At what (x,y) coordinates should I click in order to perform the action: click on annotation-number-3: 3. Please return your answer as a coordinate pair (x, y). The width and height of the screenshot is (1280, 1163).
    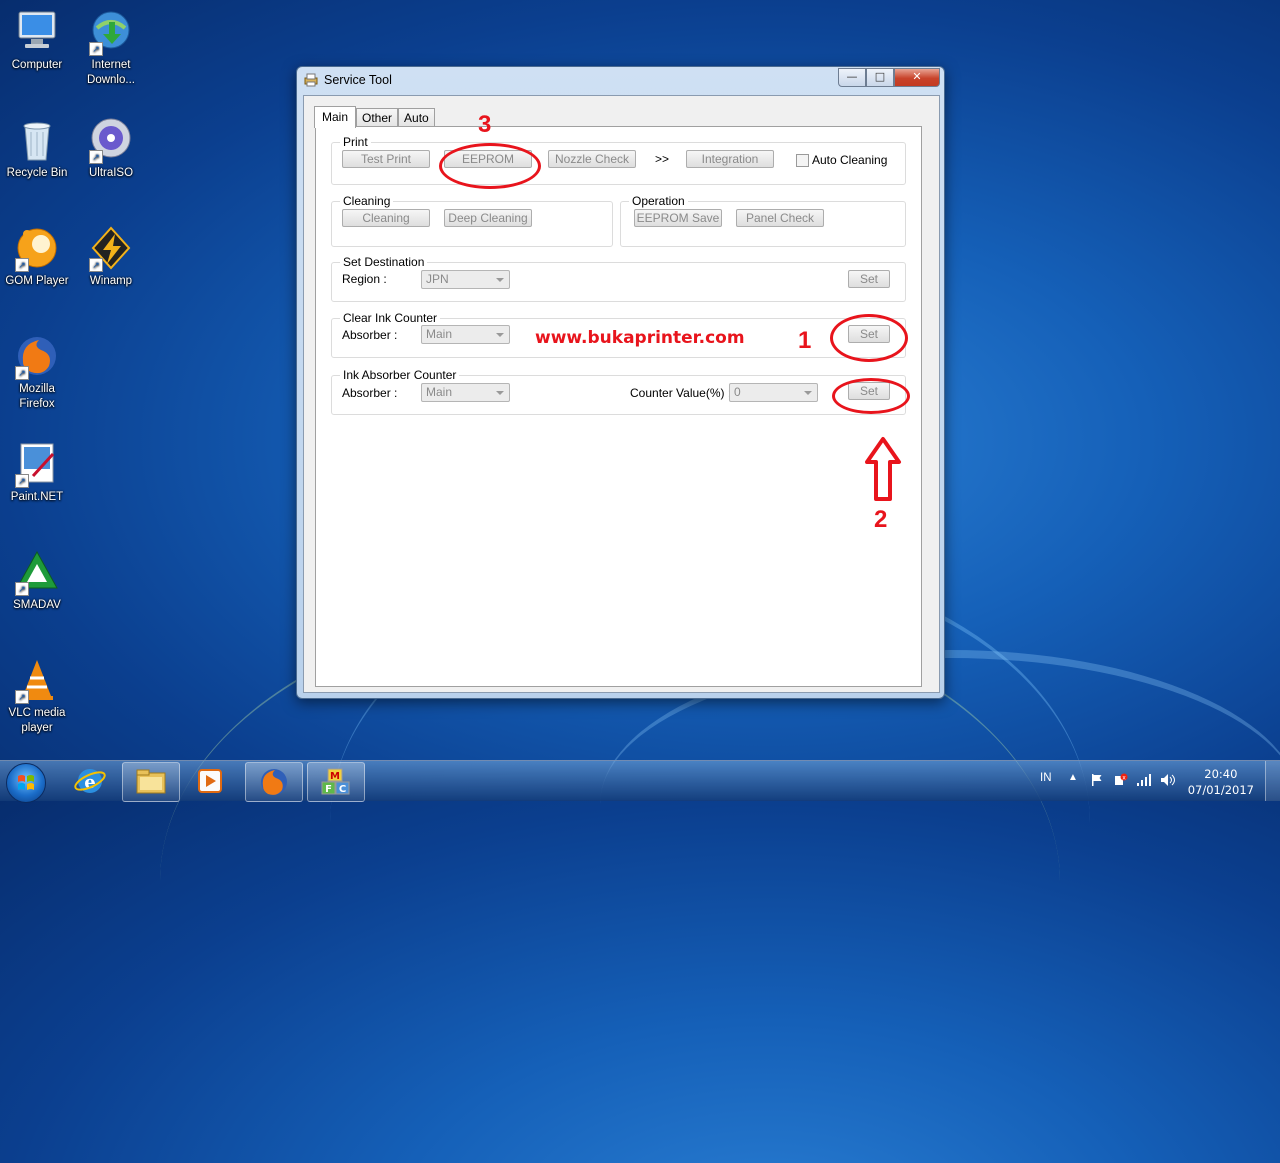
    Looking at the image, I should click on (485, 124).